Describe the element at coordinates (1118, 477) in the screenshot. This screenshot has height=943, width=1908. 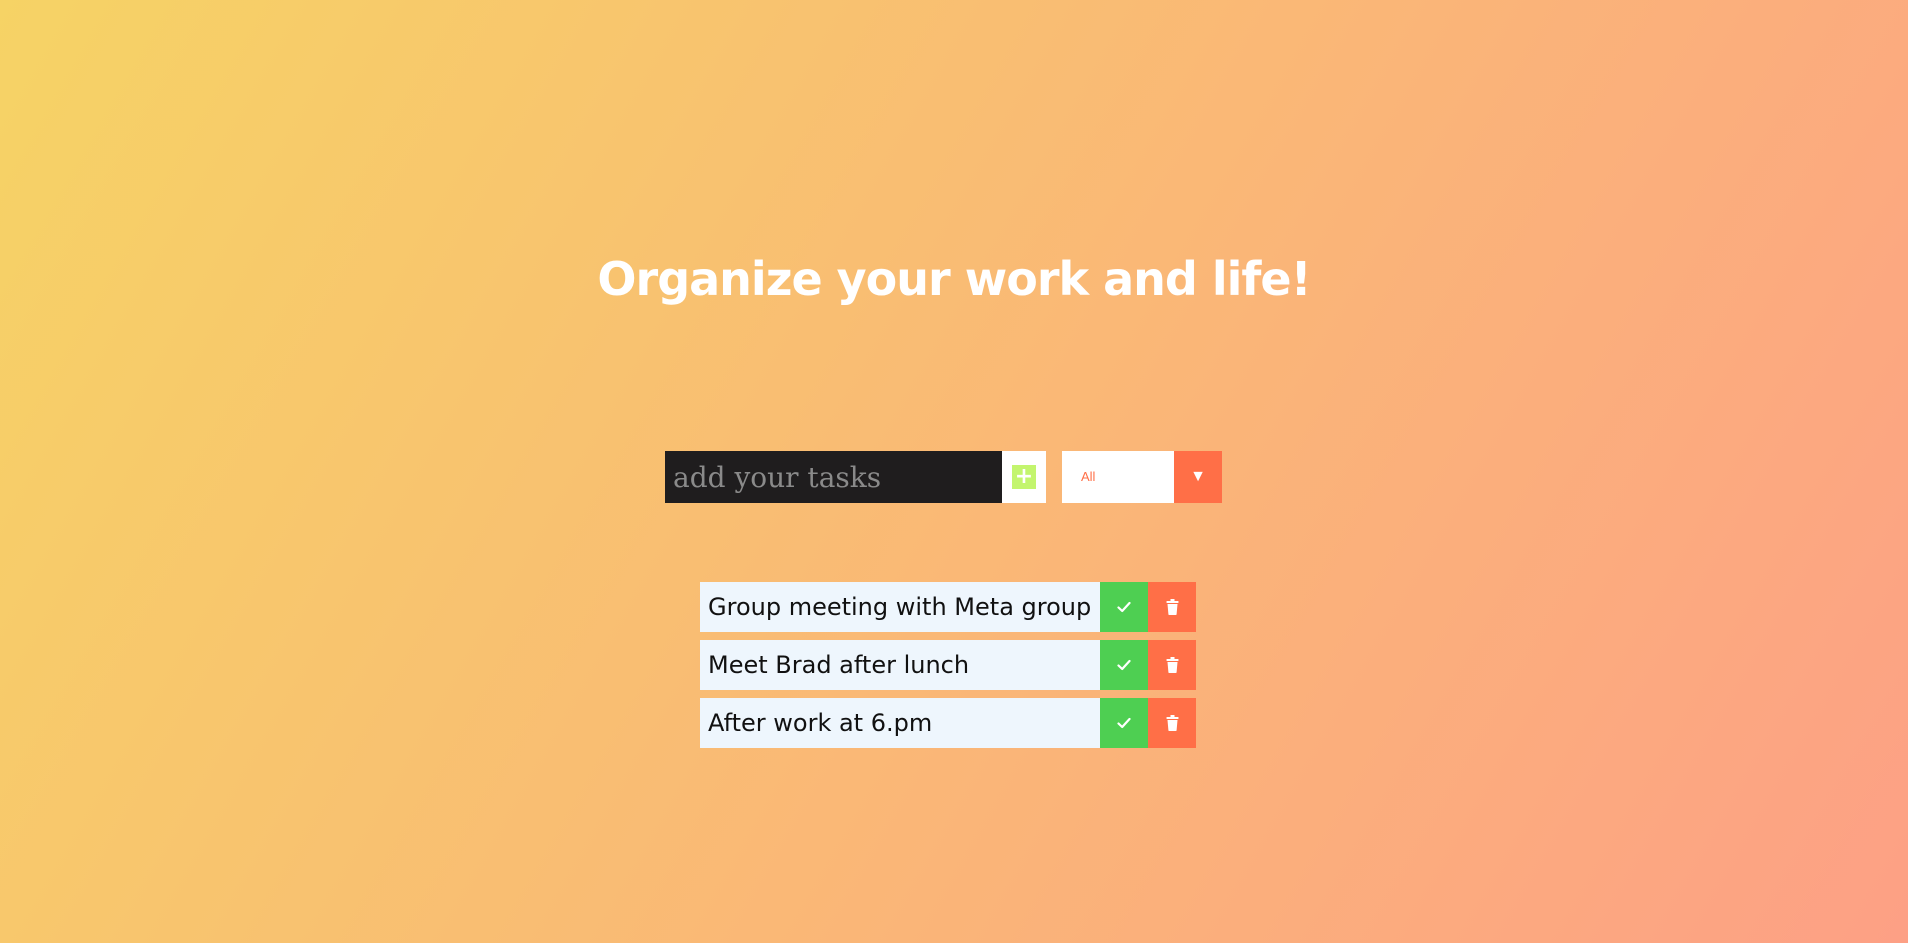
I see `filter-selected-value: All` at that location.